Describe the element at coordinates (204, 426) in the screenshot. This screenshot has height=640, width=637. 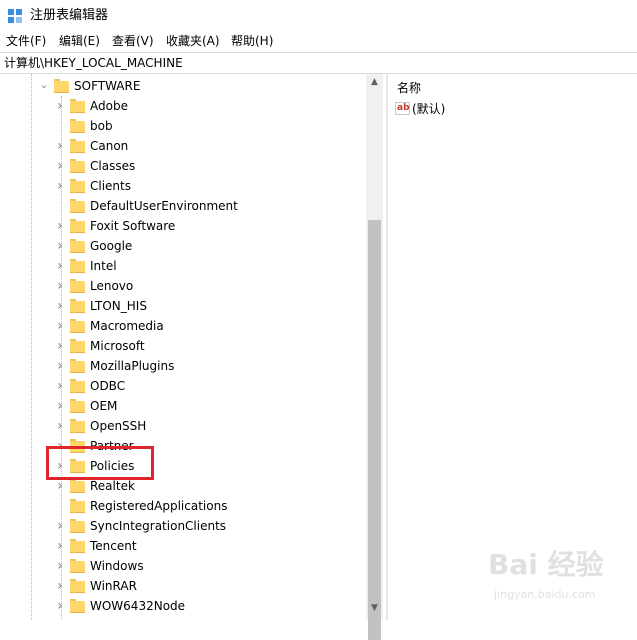
I see `tree-node: › OpenSSH` at that location.